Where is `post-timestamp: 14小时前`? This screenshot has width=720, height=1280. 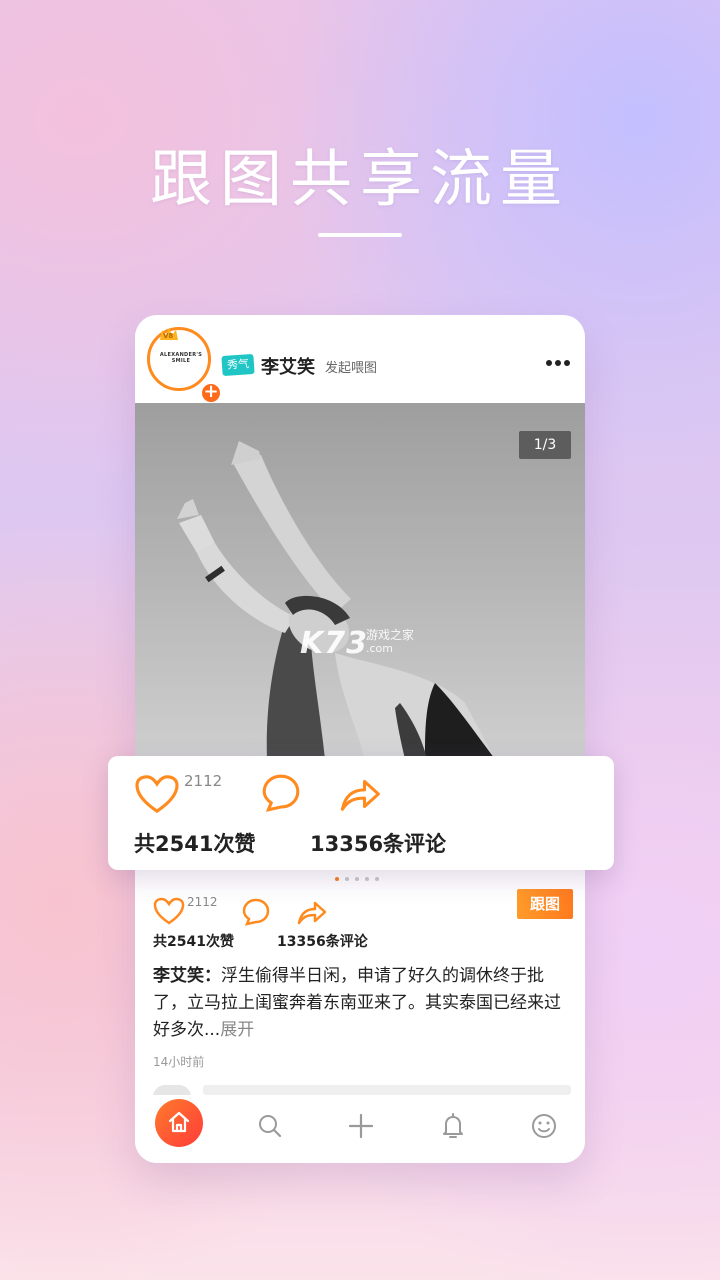 post-timestamp: 14小时前 is located at coordinates (179, 1062).